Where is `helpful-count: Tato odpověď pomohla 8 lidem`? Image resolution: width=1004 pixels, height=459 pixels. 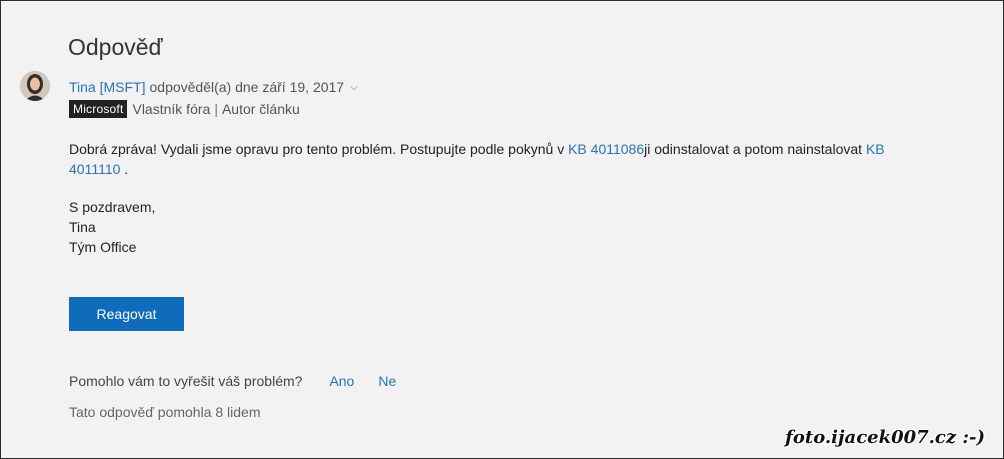
helpful-count: Tato odpověď pomohla 8 lidem is located at coordinates (165, 412).